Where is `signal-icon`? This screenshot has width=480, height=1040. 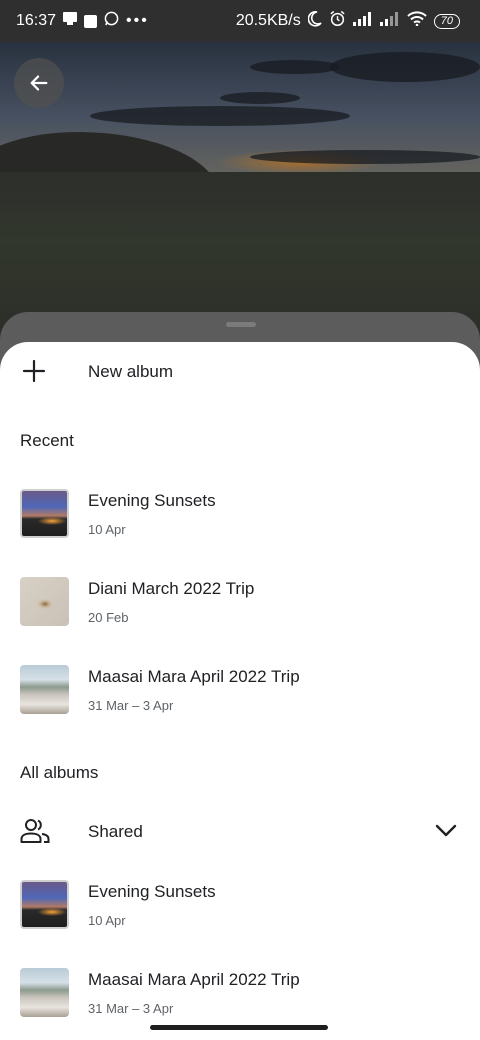 signal-icon is located at coordinates (362, 21).